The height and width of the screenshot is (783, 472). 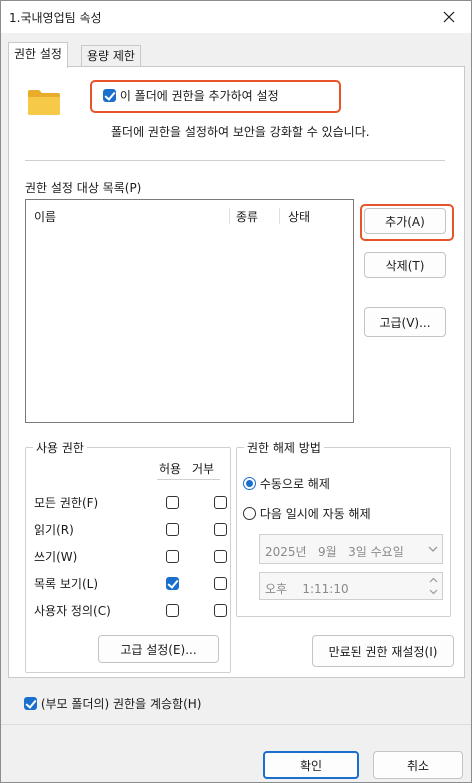 What do you see at coordinates (44, 102) in the screenshot?
I see `folder-icon` at bounding box center [44, 102].